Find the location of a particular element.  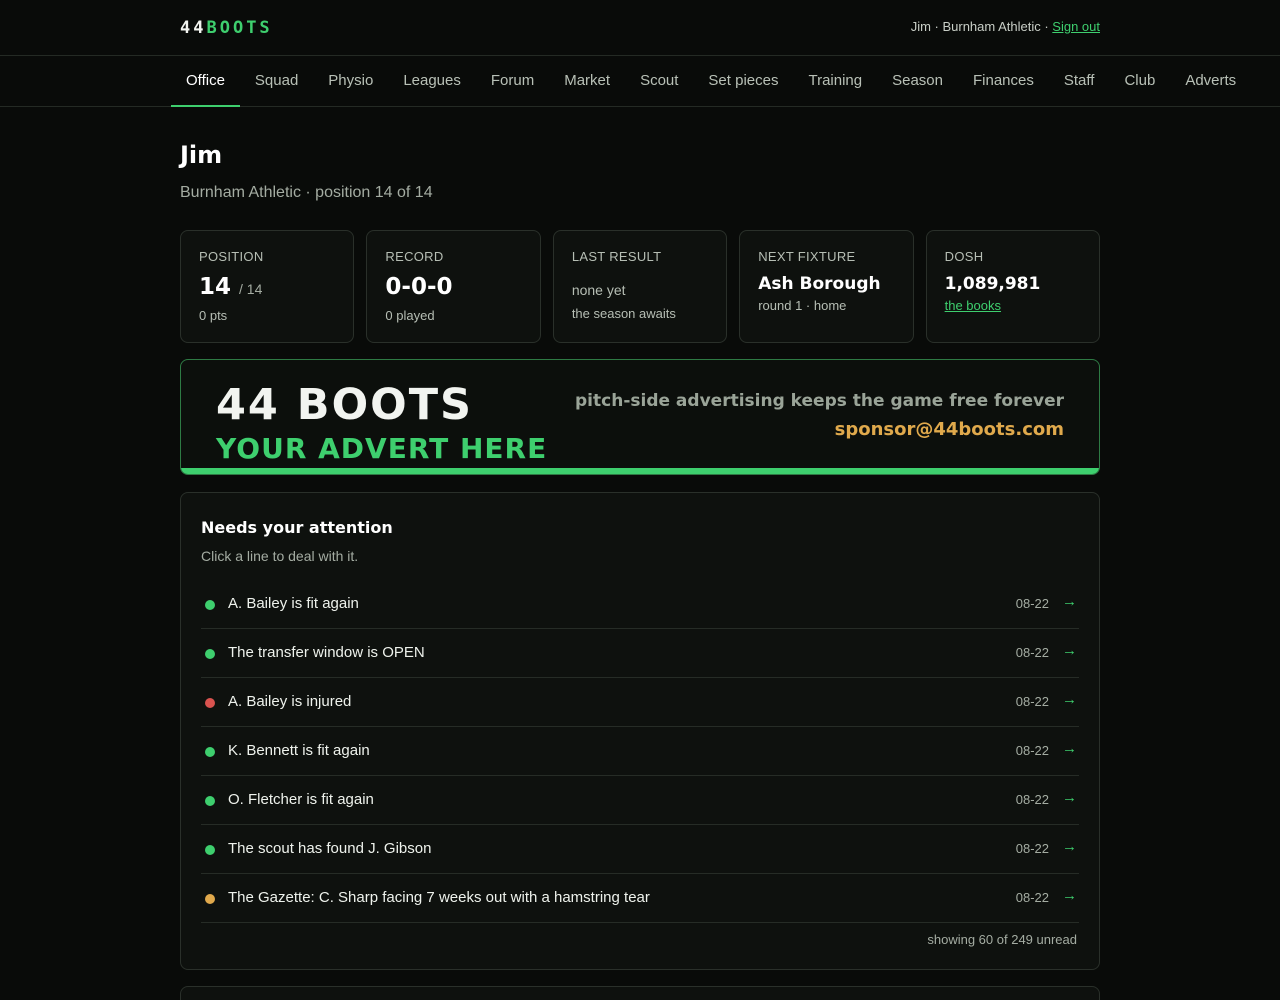

user-info: Jim · Burnham Athletic · Sign out is located at coordinates (1005, 26).